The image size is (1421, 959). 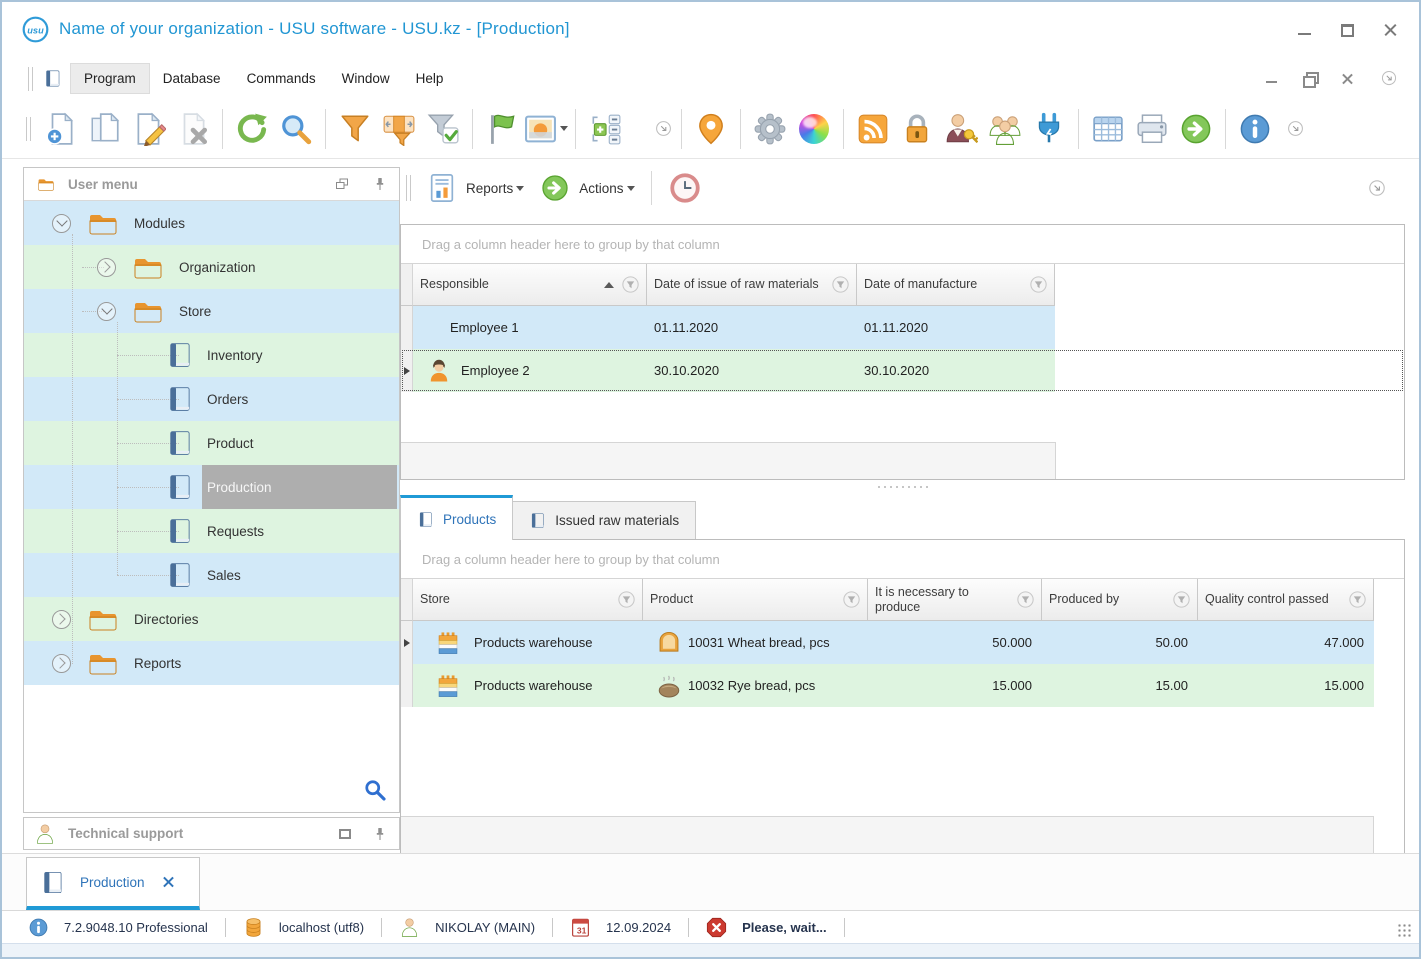 I want to click on cell-responsible: Employee 1, so click(x=530, y=327).